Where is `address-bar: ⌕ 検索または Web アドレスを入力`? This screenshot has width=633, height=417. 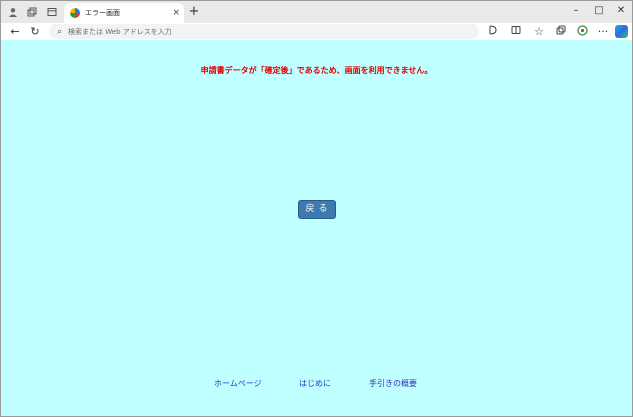
address-bar: ⌕ 検索または Web アドレスを入力 is located at coordinates (264, 31).